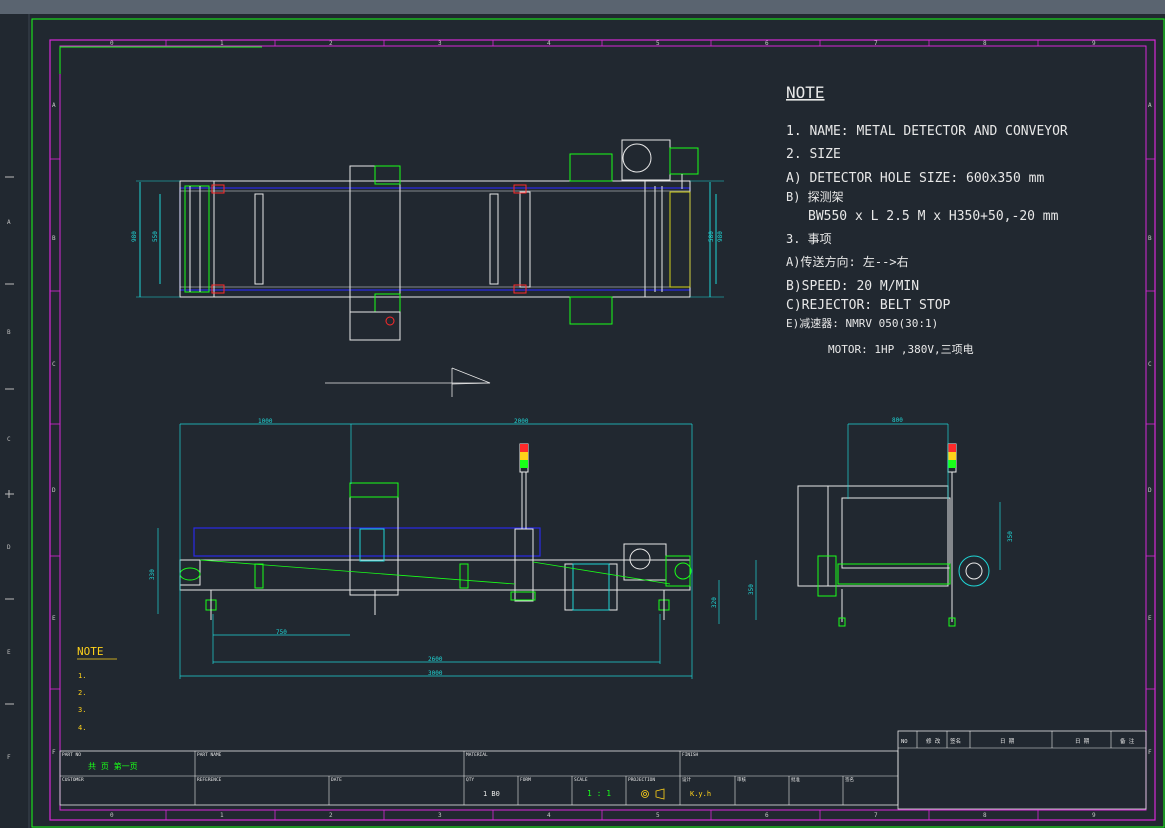 The height and width of the screenshot is (828, 1165). Describe the element at coordinates (9, 757) in the screenshot. I see `left-ruler-mark: F` at that location.